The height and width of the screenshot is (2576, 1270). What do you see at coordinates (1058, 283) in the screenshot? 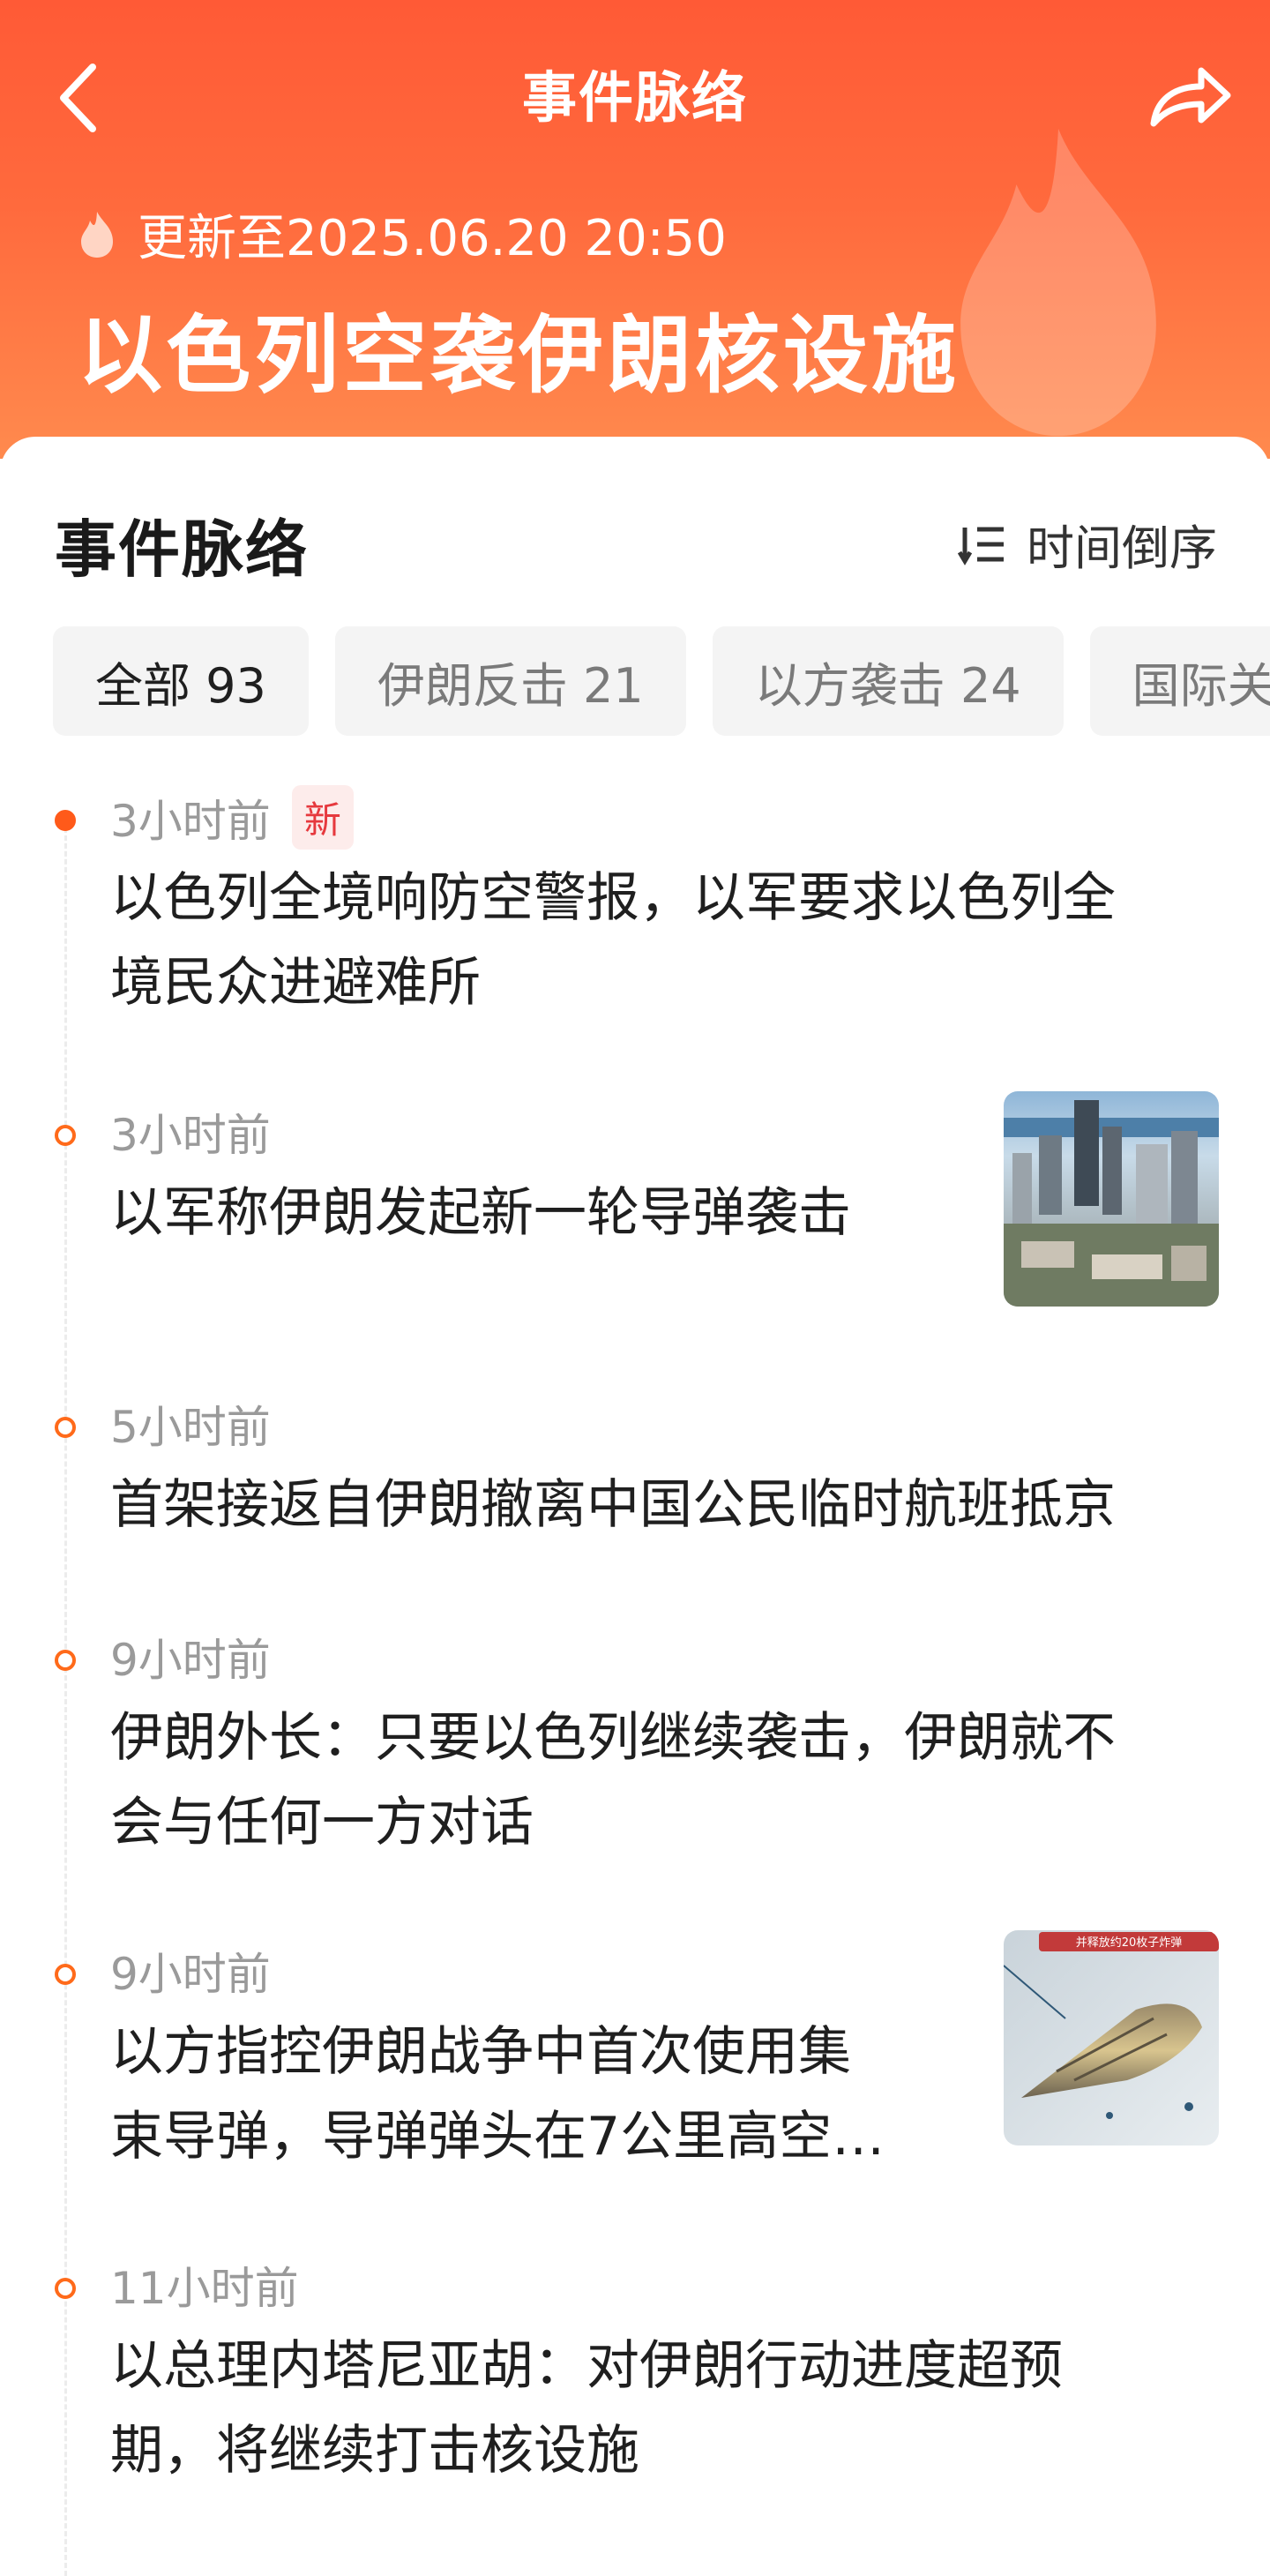
I see `flame-watermark-icon` at bounding box center [1058, 283].